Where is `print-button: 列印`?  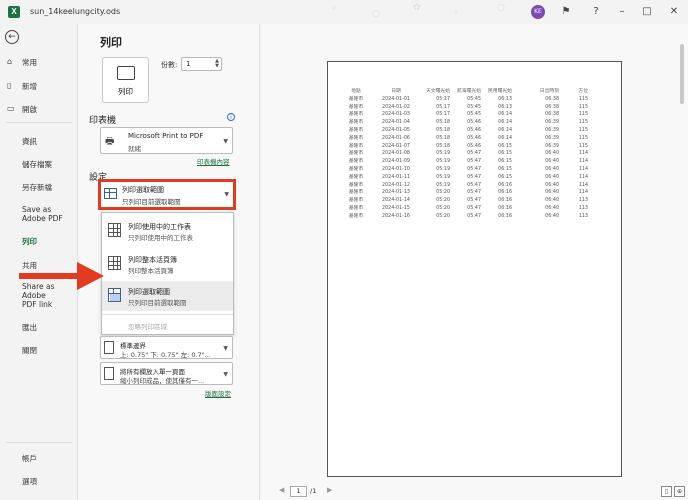 print-button: 列印 is located at coordinates (125, 80).